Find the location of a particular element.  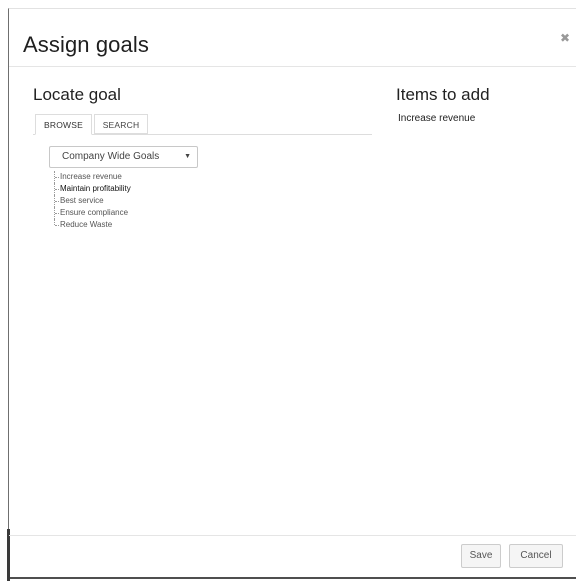

tab-browse: BROWSE is located at coordinates (63, 124).